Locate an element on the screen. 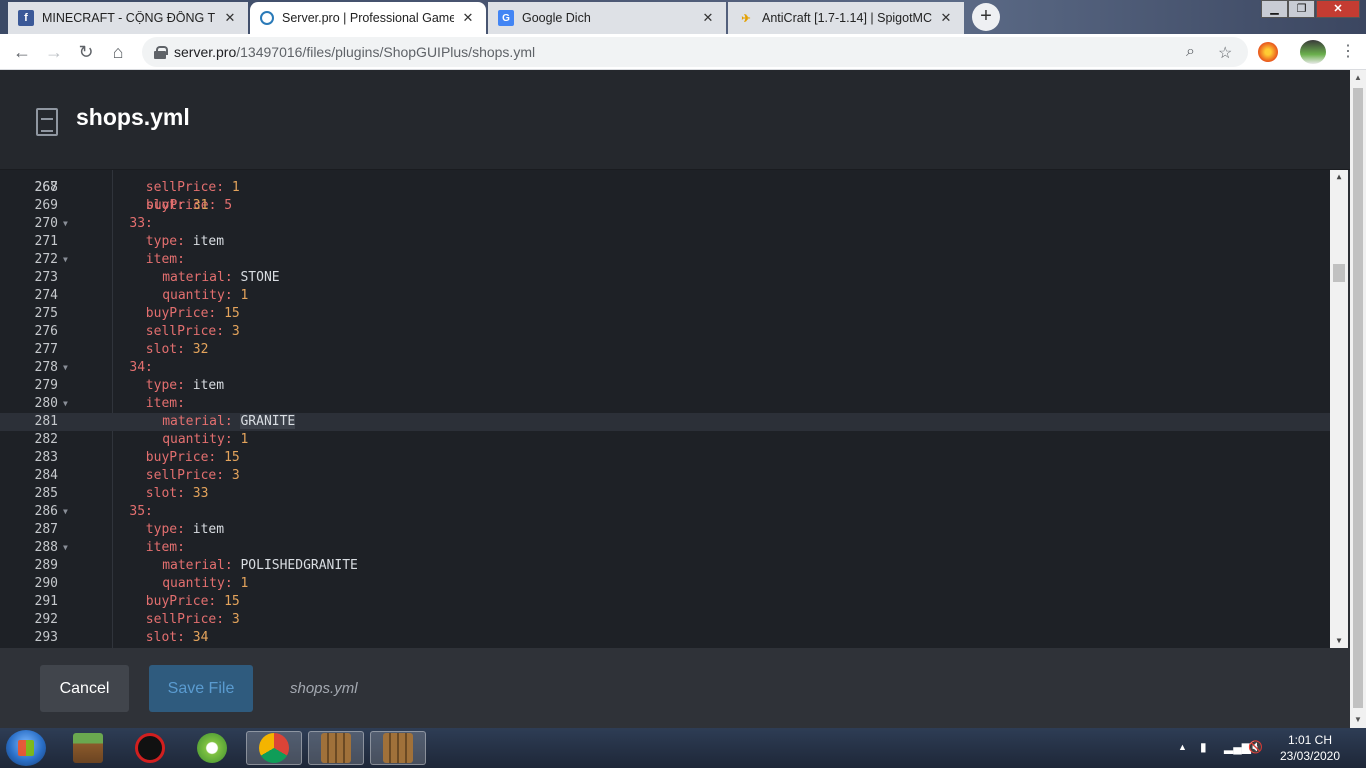 The height and width of the screenshot is (768, 1366). taskbar-app-garena is located at coordinates (150, 748).